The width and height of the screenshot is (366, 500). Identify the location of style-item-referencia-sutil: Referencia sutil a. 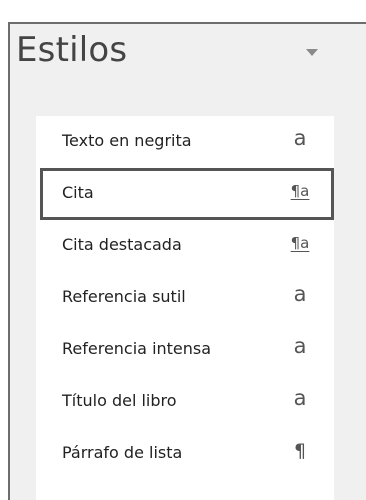
(185, 298).